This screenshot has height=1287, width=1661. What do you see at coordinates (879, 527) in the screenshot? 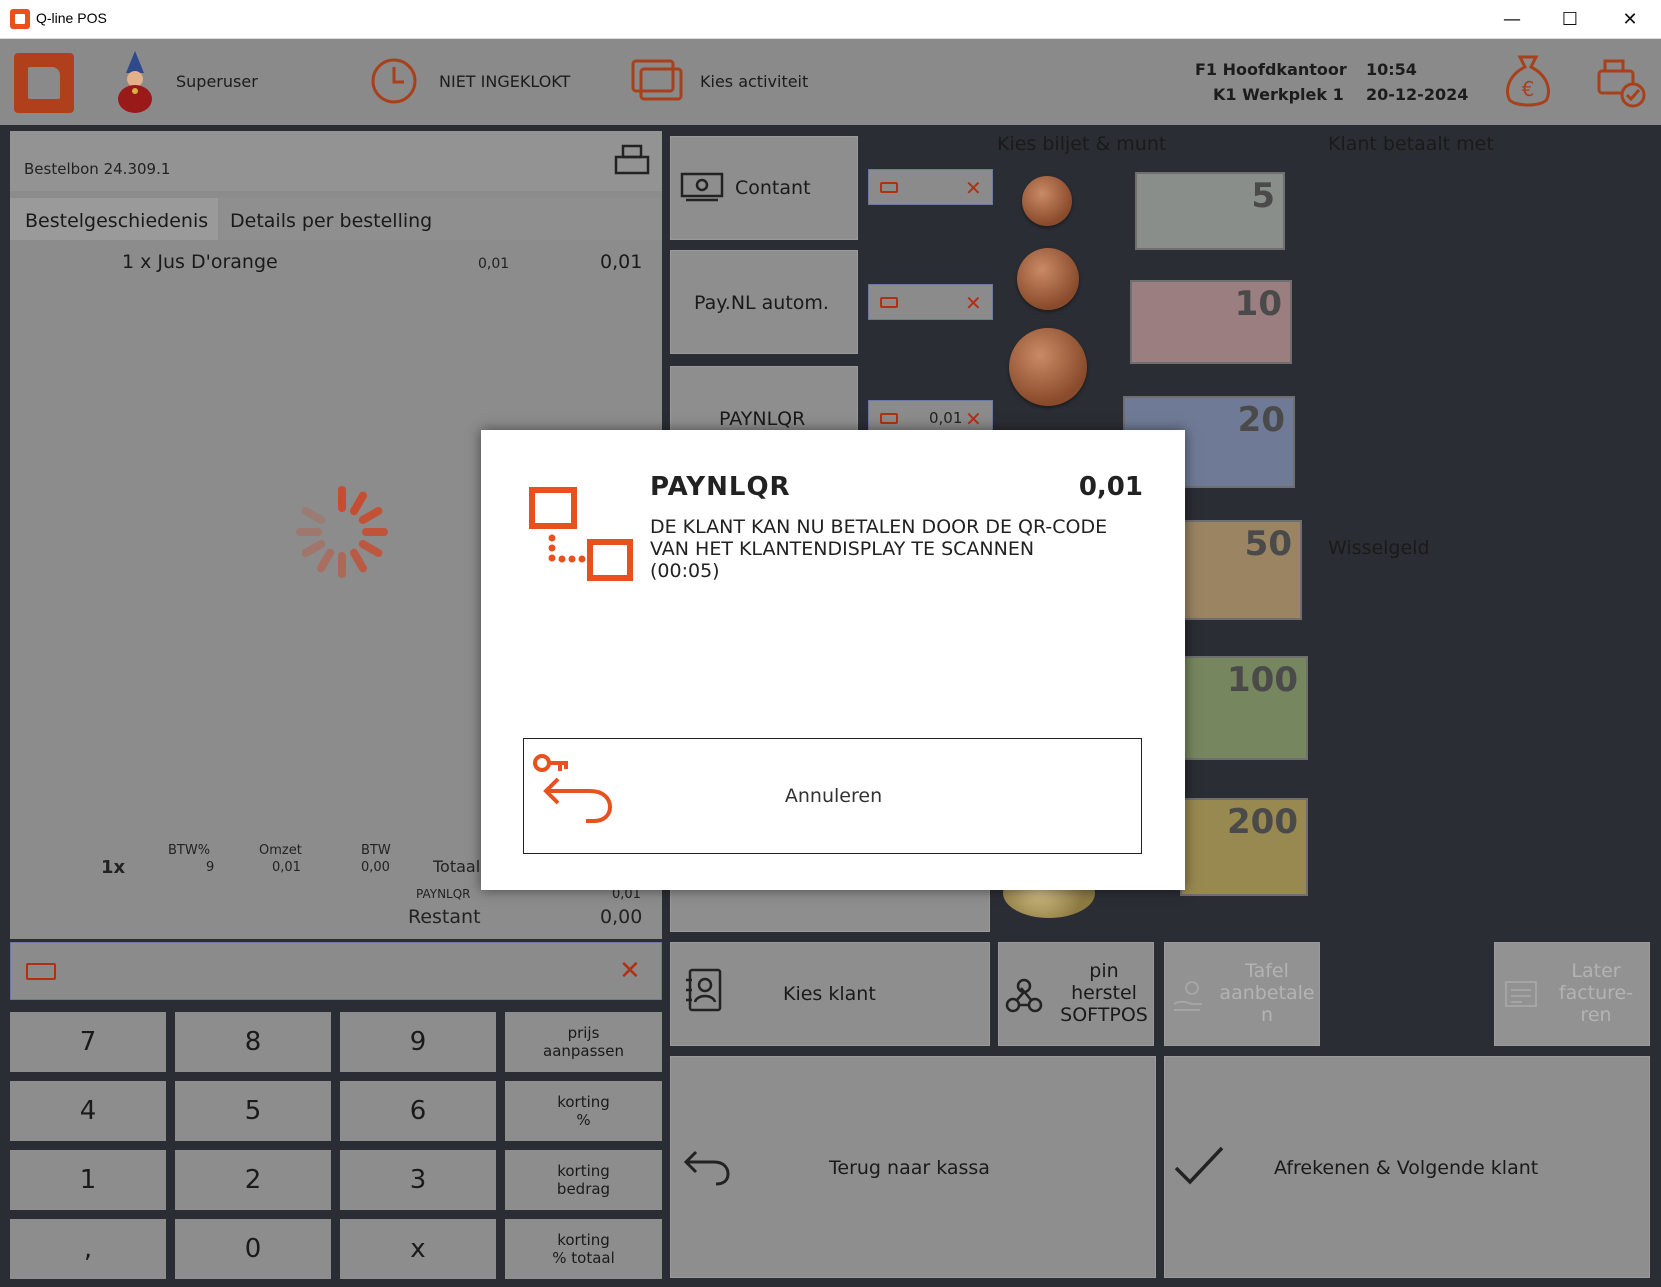
I see `dialog-message-line1: DE KLANT KAN NU BETALEN DOOR DE QR-CODE` at bounding box center [879, 527].